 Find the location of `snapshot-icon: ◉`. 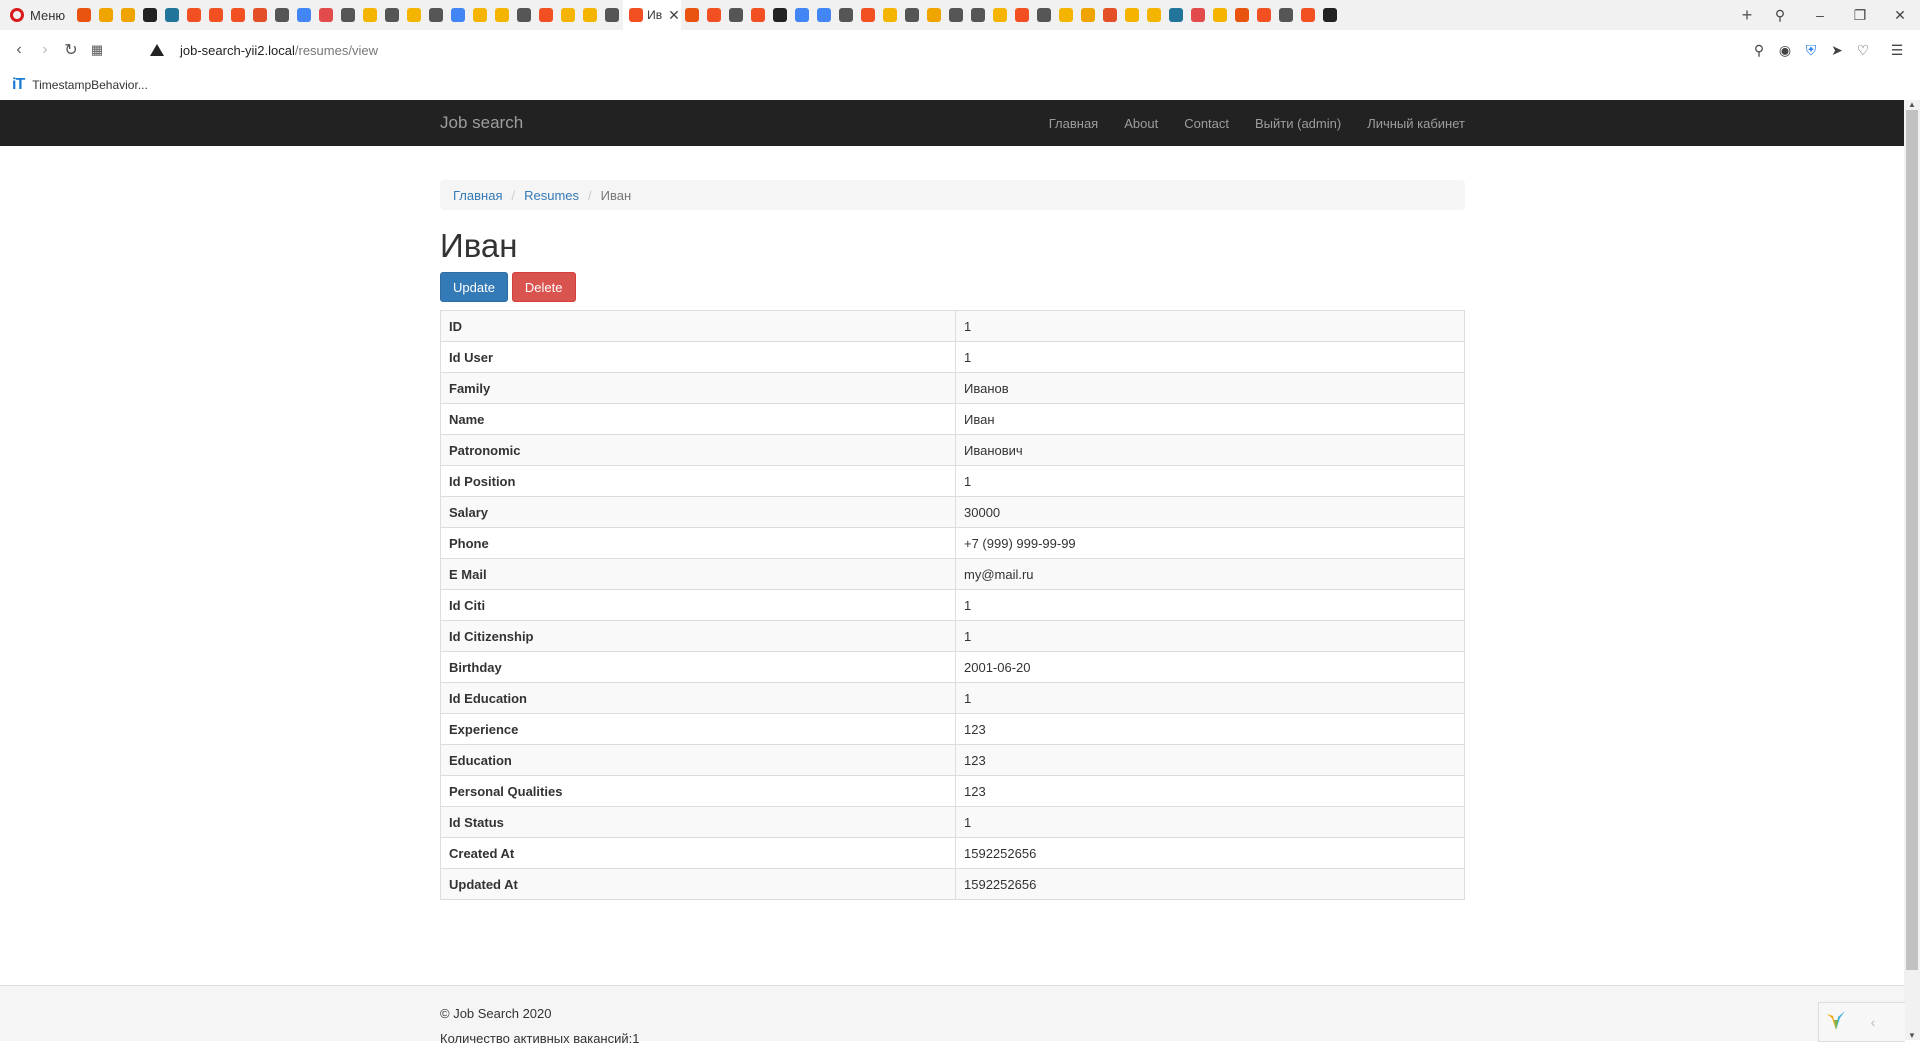

snapshot-icon: ◉ is located at coordinates (1785, 50).